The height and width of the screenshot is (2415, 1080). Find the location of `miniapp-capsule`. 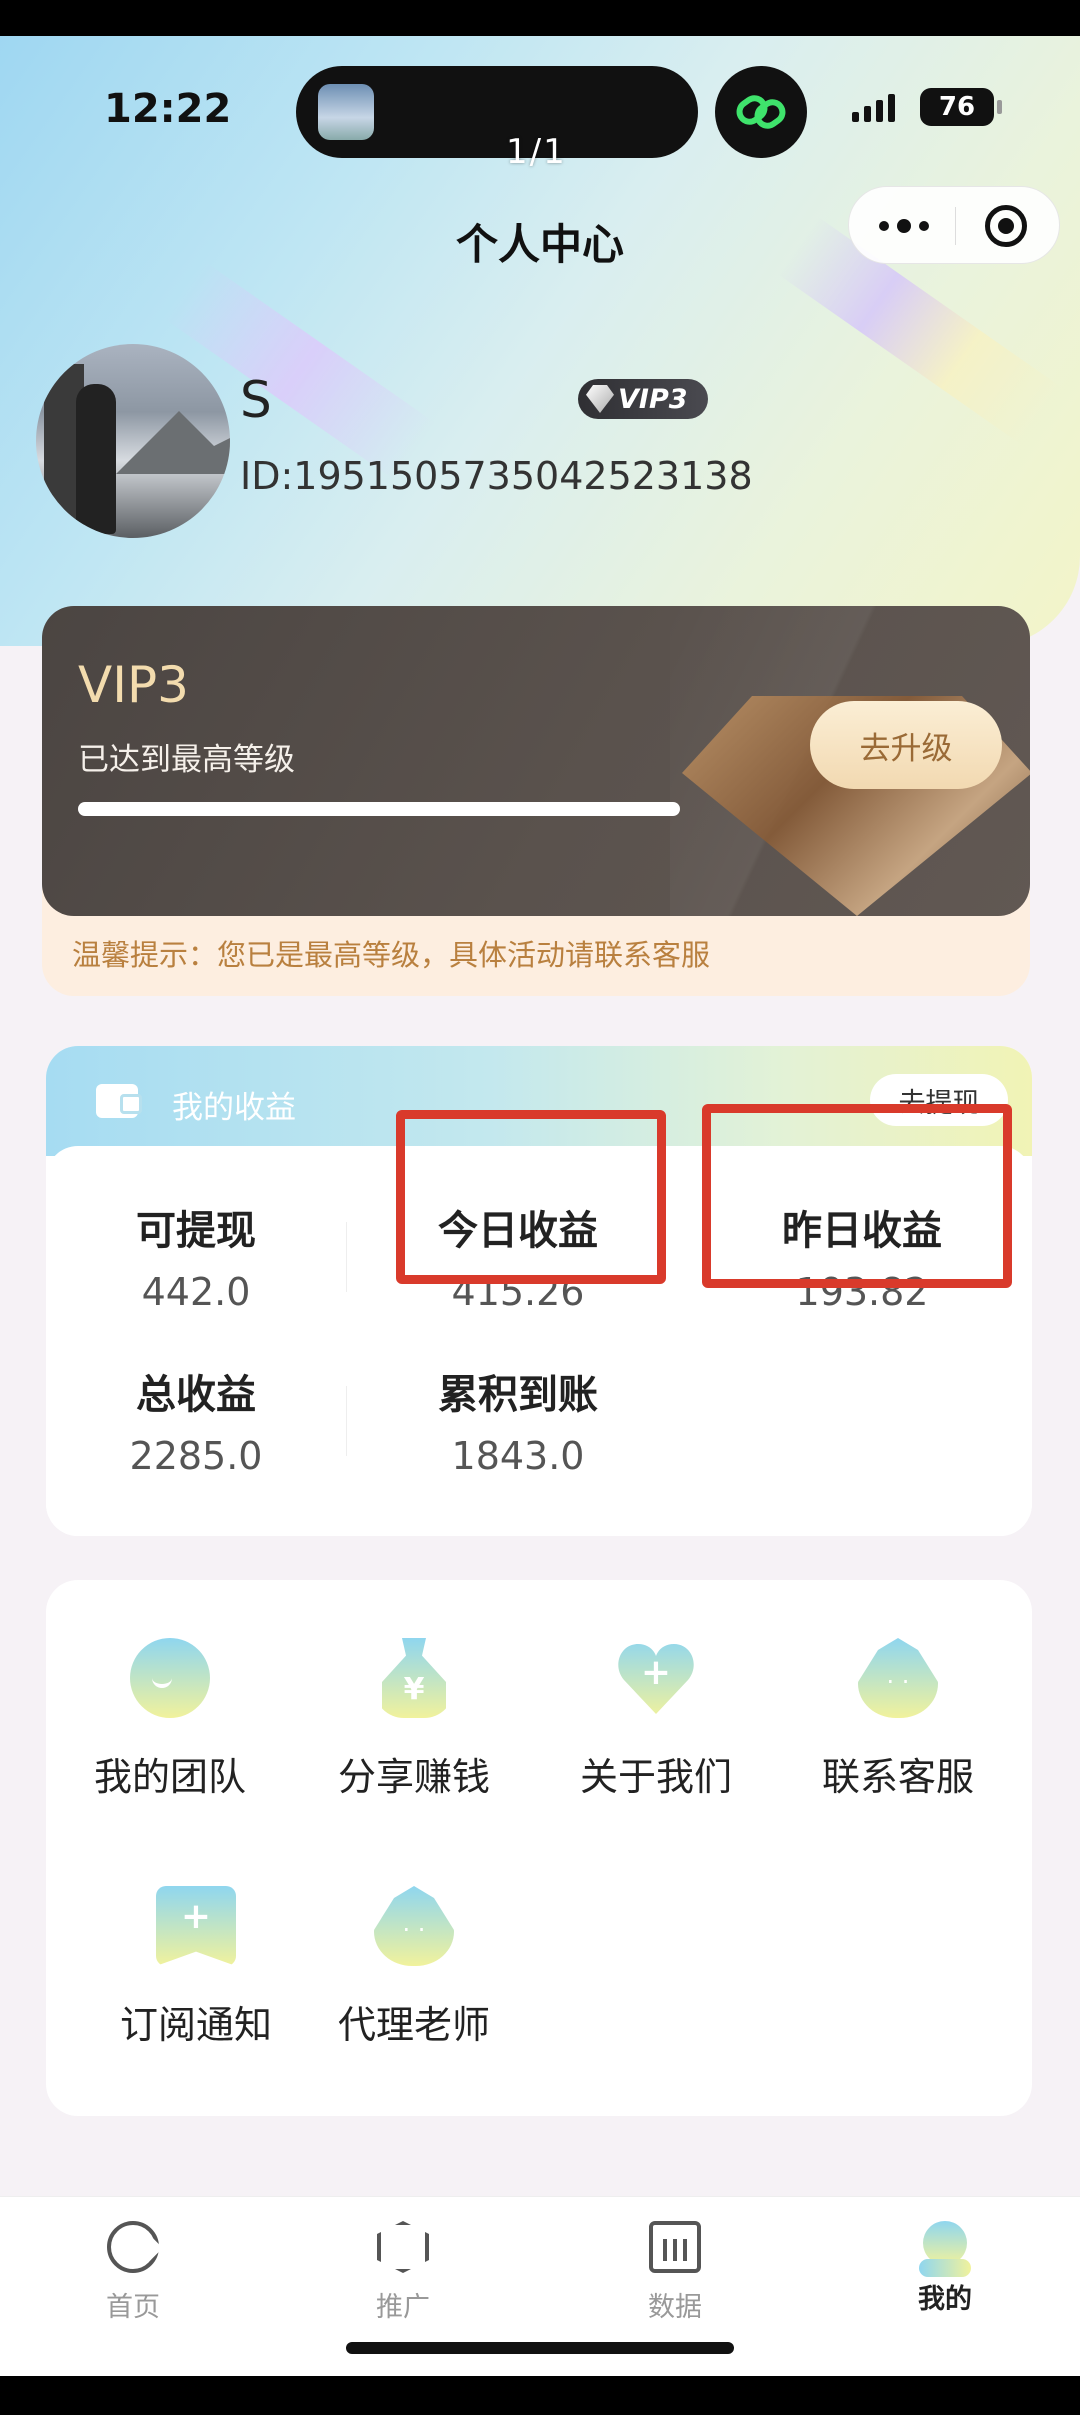

miniapp-capsule is located at coordinates (954, 225).